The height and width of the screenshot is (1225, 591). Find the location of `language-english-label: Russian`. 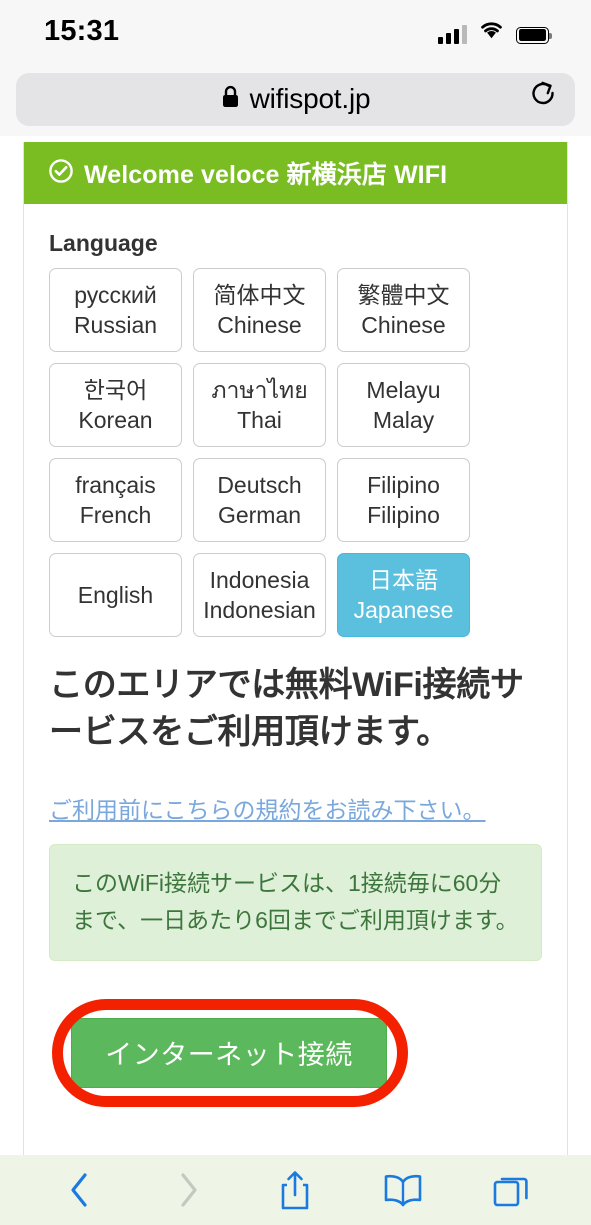

language-english-label: Russian is located at coordinates (115, 325).